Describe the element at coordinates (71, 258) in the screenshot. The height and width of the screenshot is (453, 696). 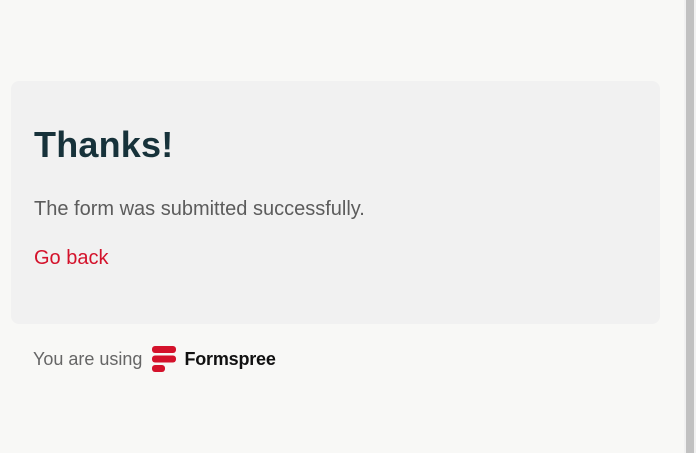
I see `go-back-link: Go back` at that location.